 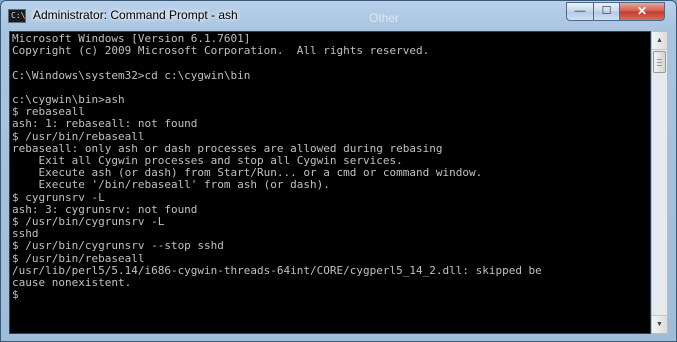 What do you see at coordinates (72, 283) in the screenshot?
I see `console-line: cause nonexistent.` at bounding box center [72, 283].